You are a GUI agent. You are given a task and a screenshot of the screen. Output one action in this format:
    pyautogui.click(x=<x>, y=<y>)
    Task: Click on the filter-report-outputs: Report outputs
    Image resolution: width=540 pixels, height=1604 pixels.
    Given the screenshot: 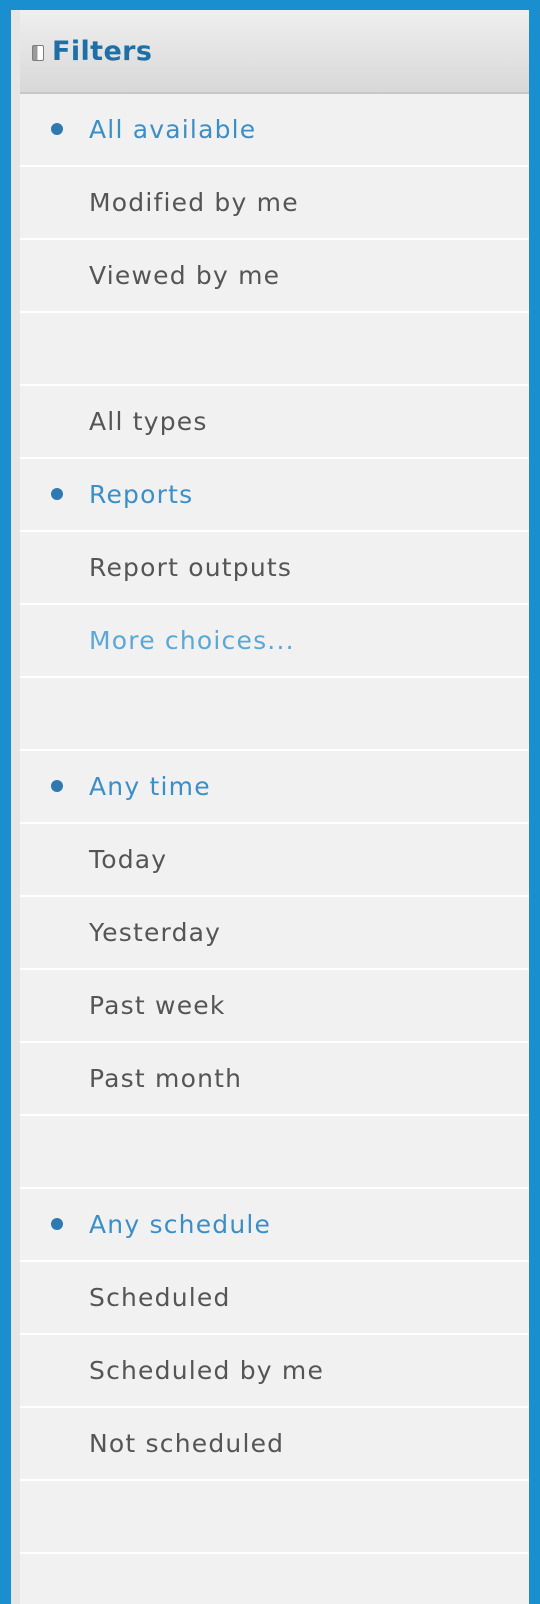 What is the action you would take?
    pyautogui.click(x=274, y=568)
    